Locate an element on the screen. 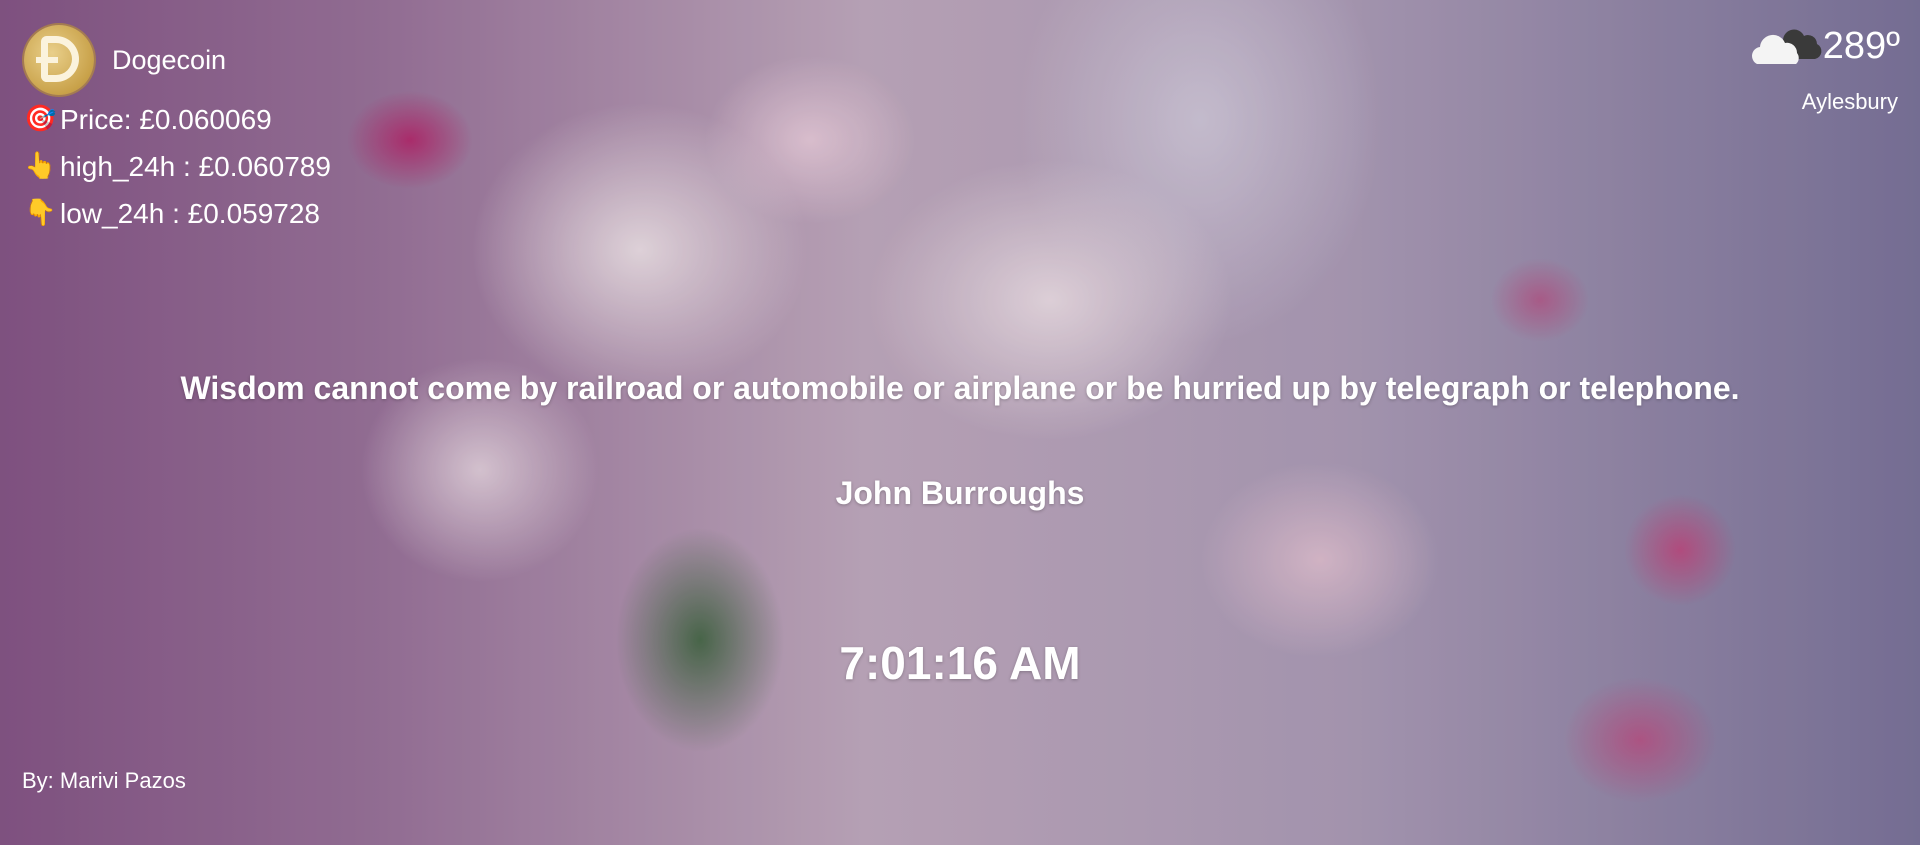  pointing-up-icon: 👆 is located at coordinates (40, 166).